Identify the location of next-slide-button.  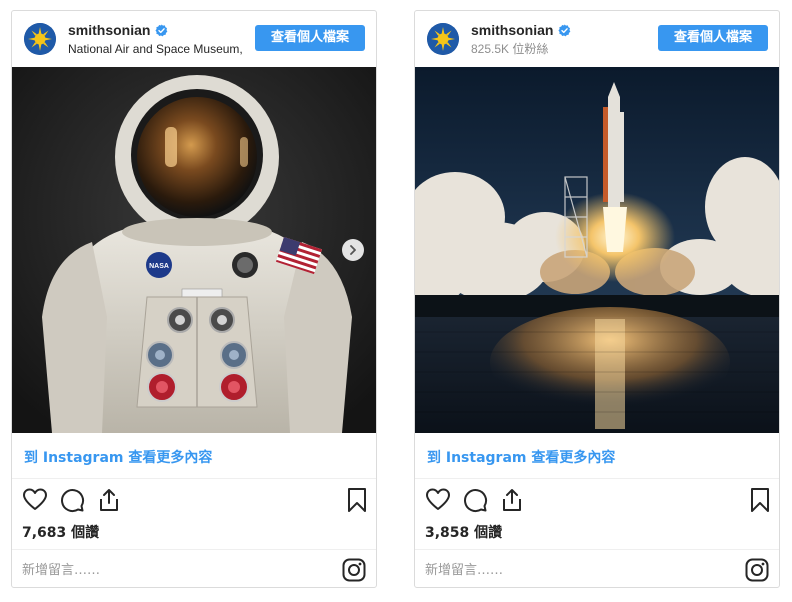
(353, 250).